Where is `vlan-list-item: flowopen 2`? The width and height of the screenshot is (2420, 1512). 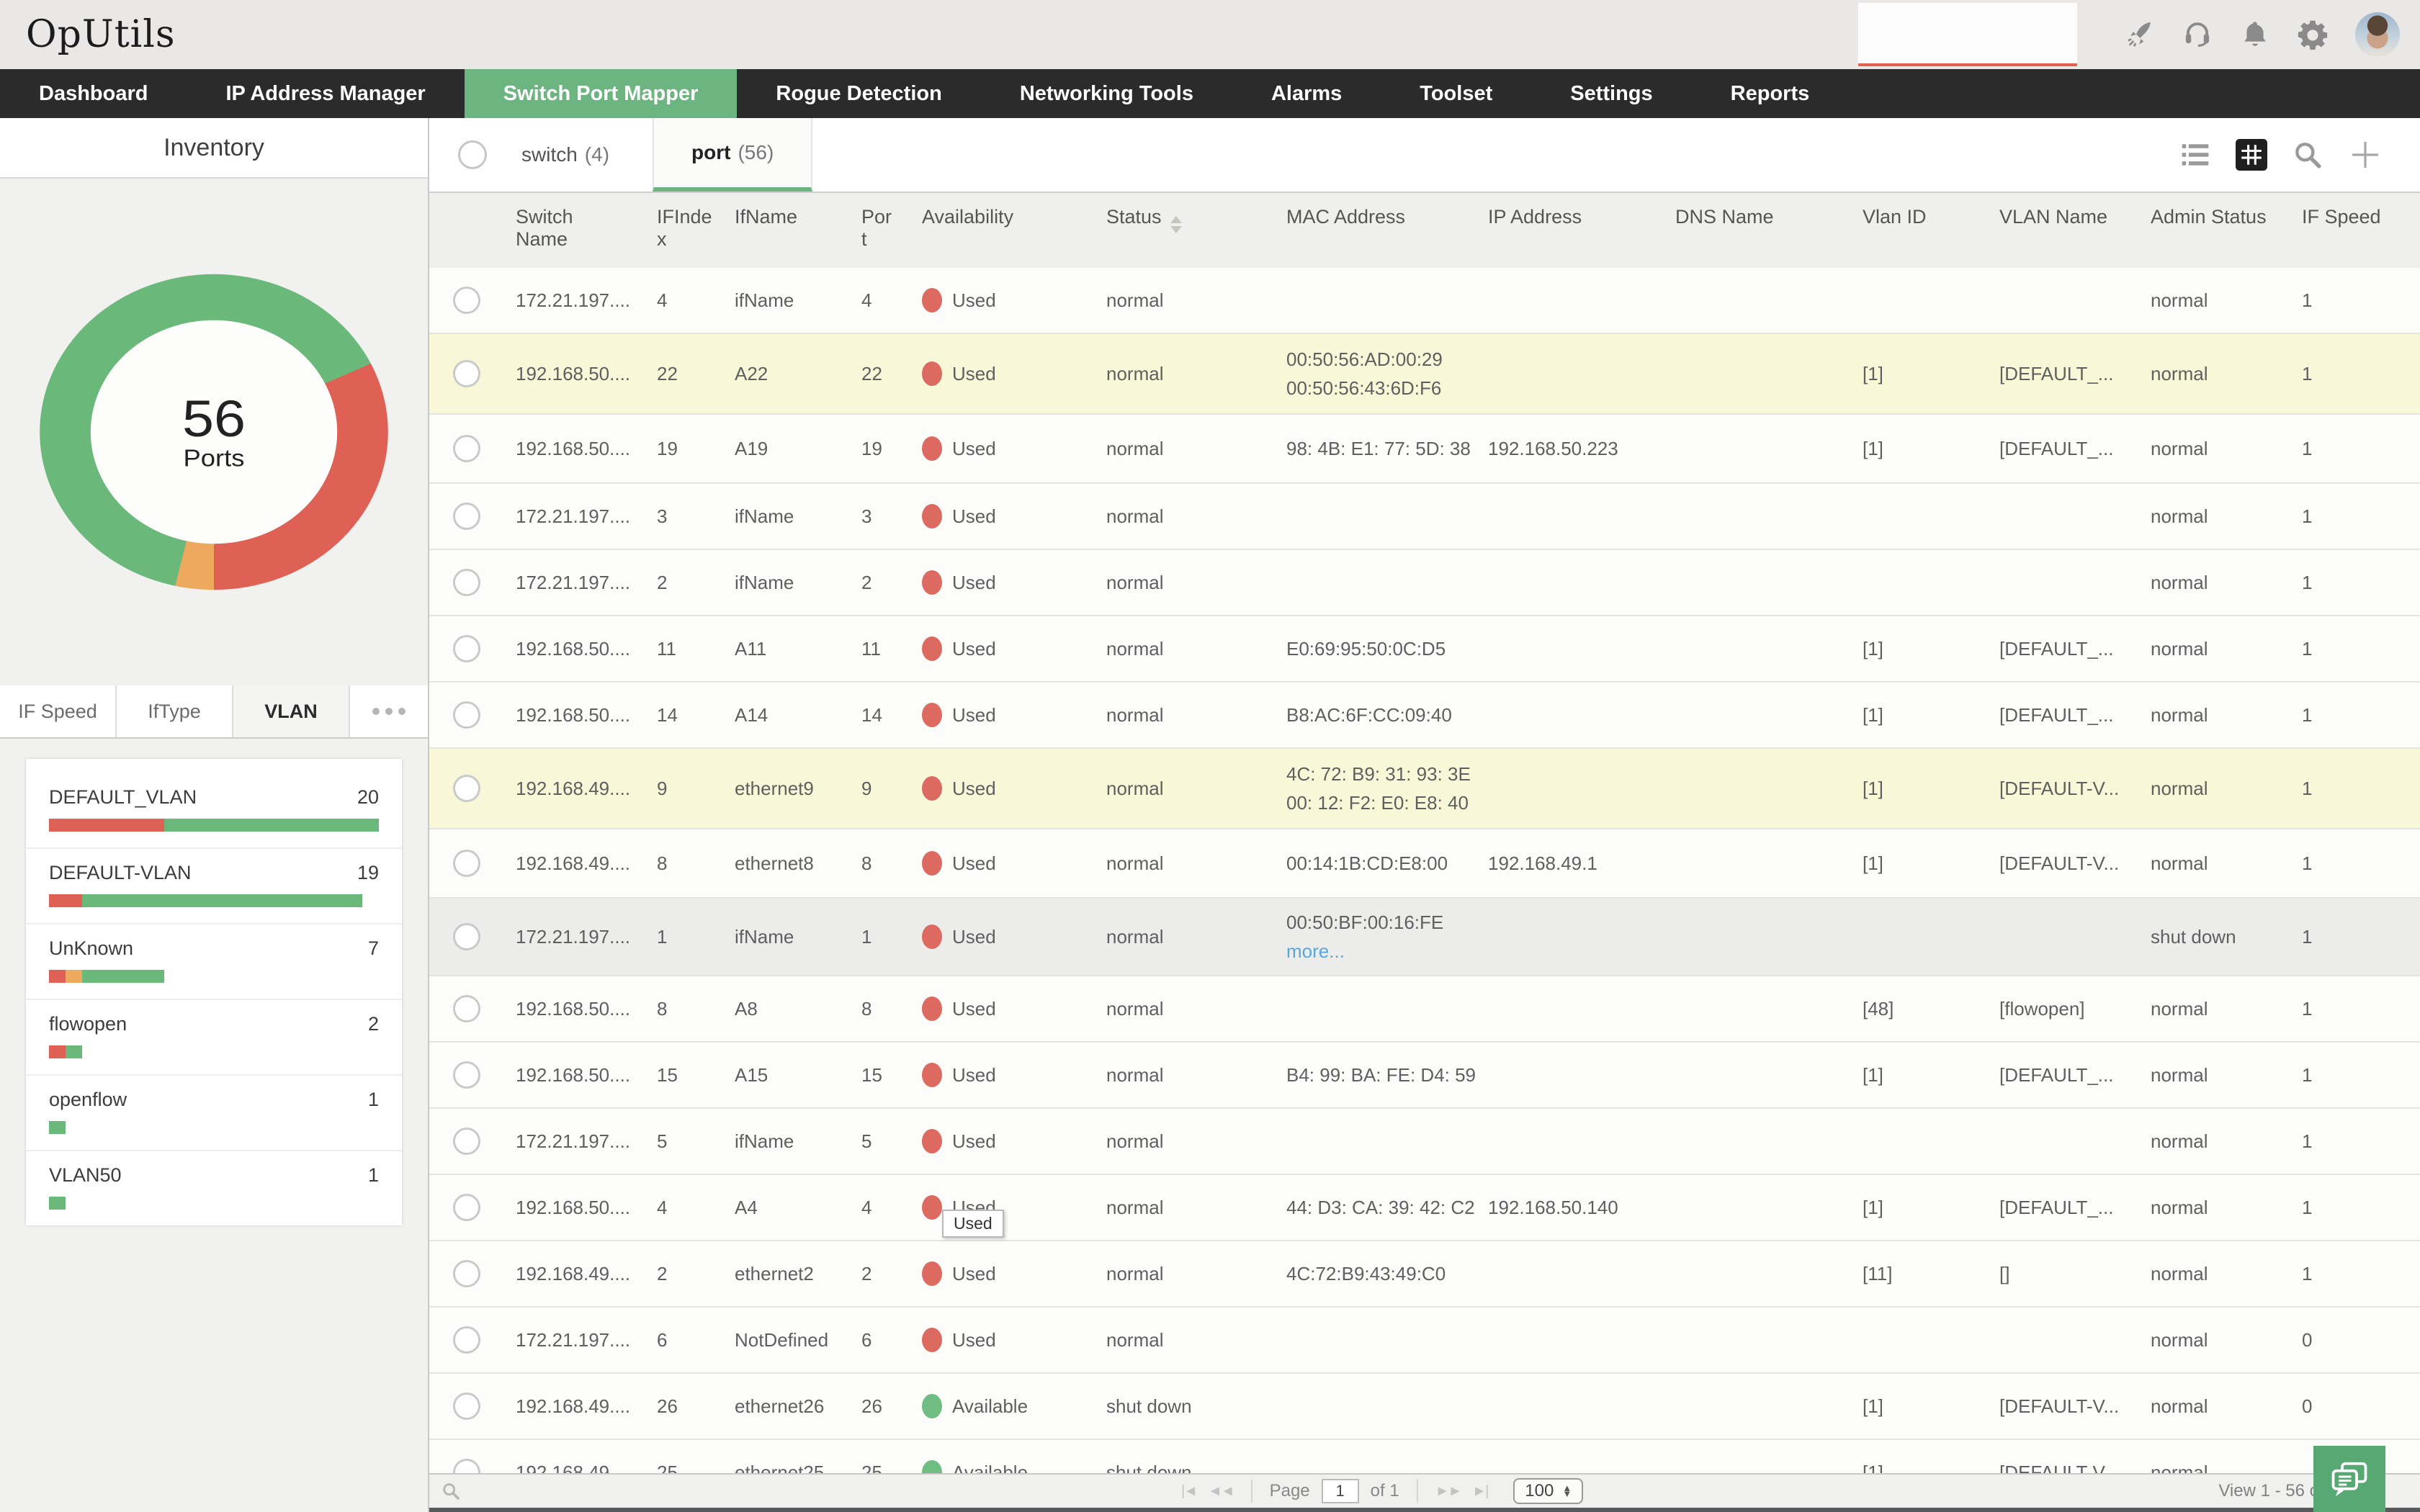
vlan-list-item: flowopen 2 is located at coordinates (214, 1038).